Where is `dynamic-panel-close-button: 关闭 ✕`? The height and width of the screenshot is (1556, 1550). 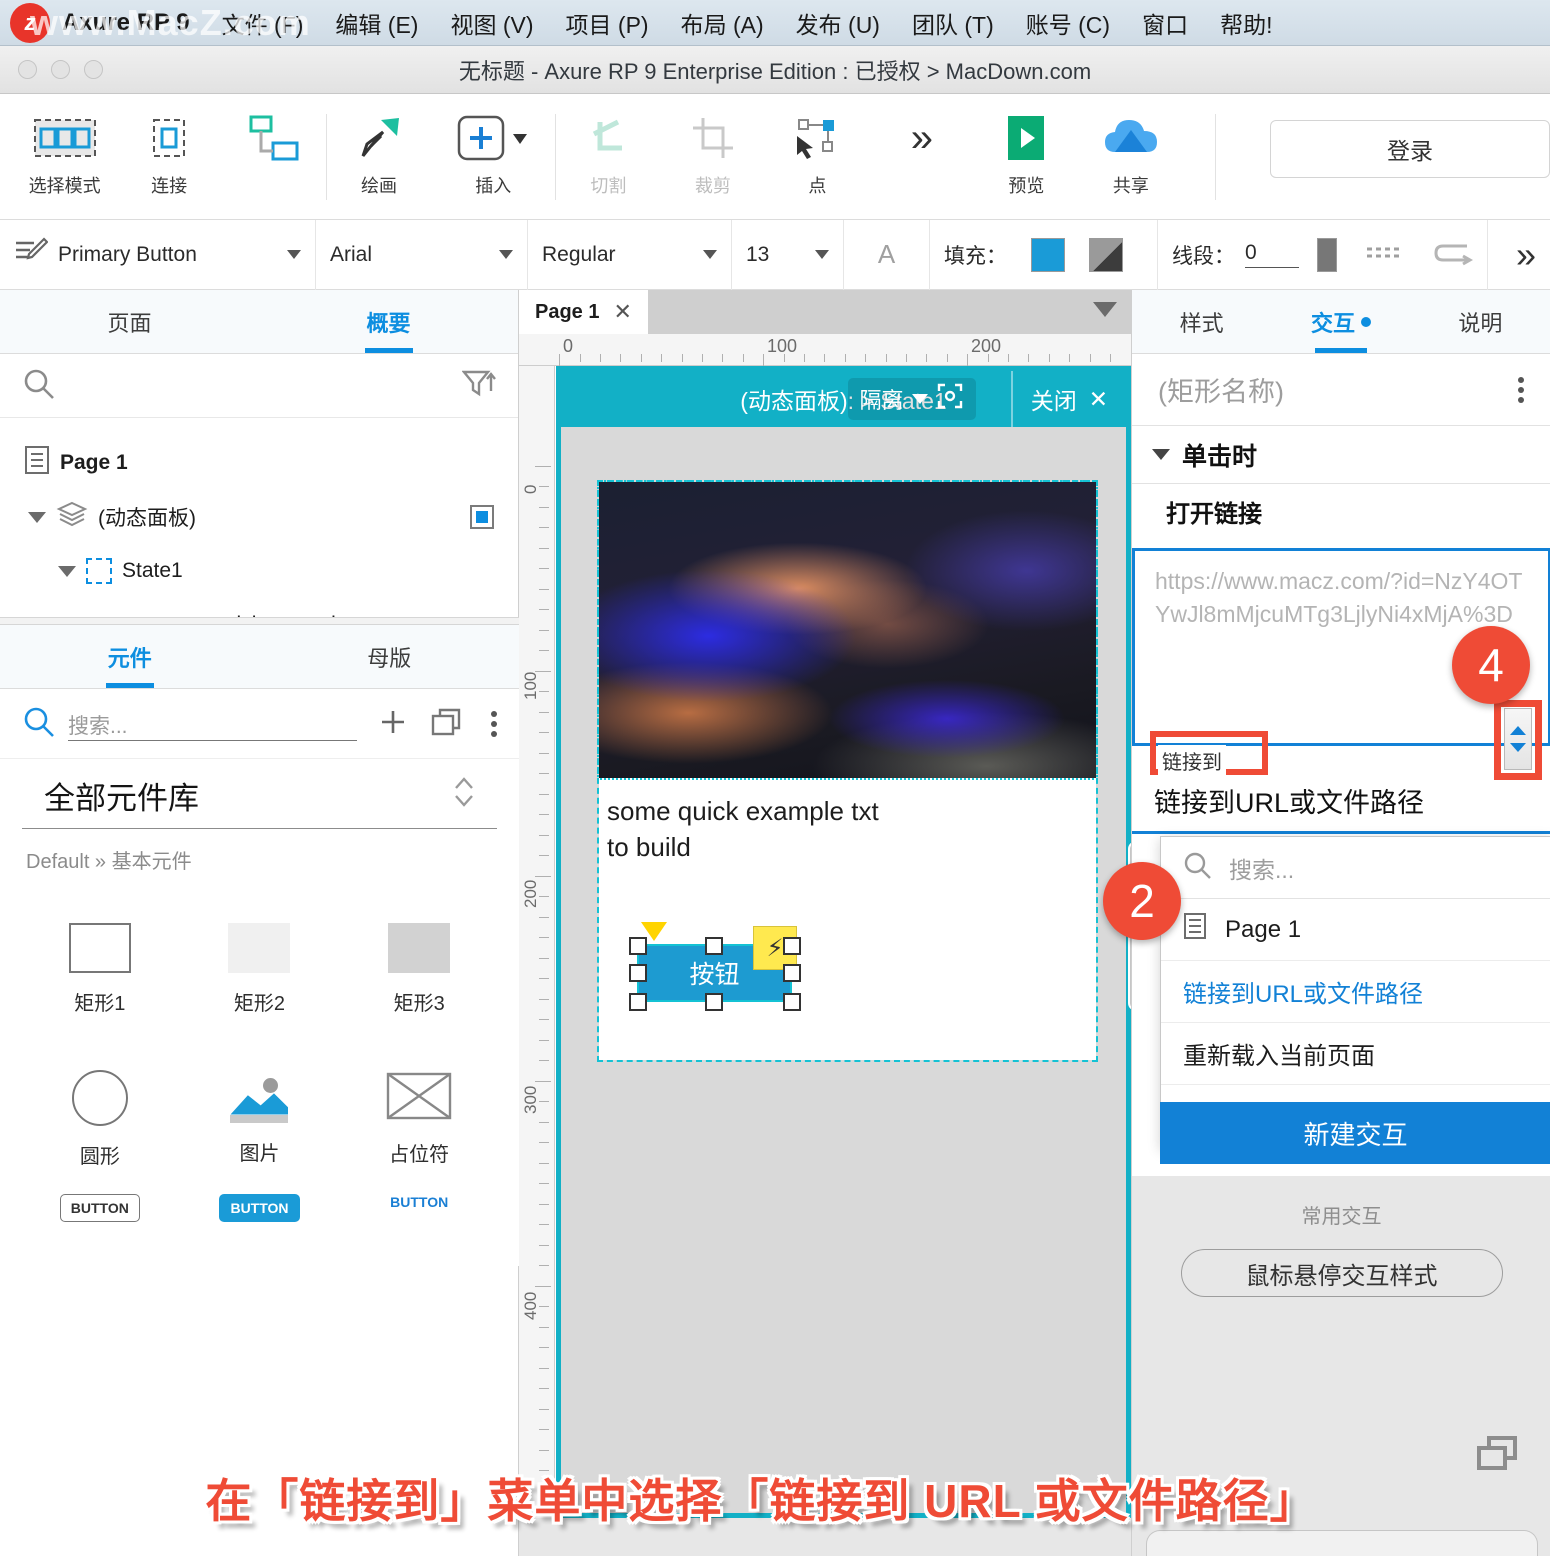 dynamic-panel-close-button: 关闭 ✕ is located at coordinates (1068, 399).